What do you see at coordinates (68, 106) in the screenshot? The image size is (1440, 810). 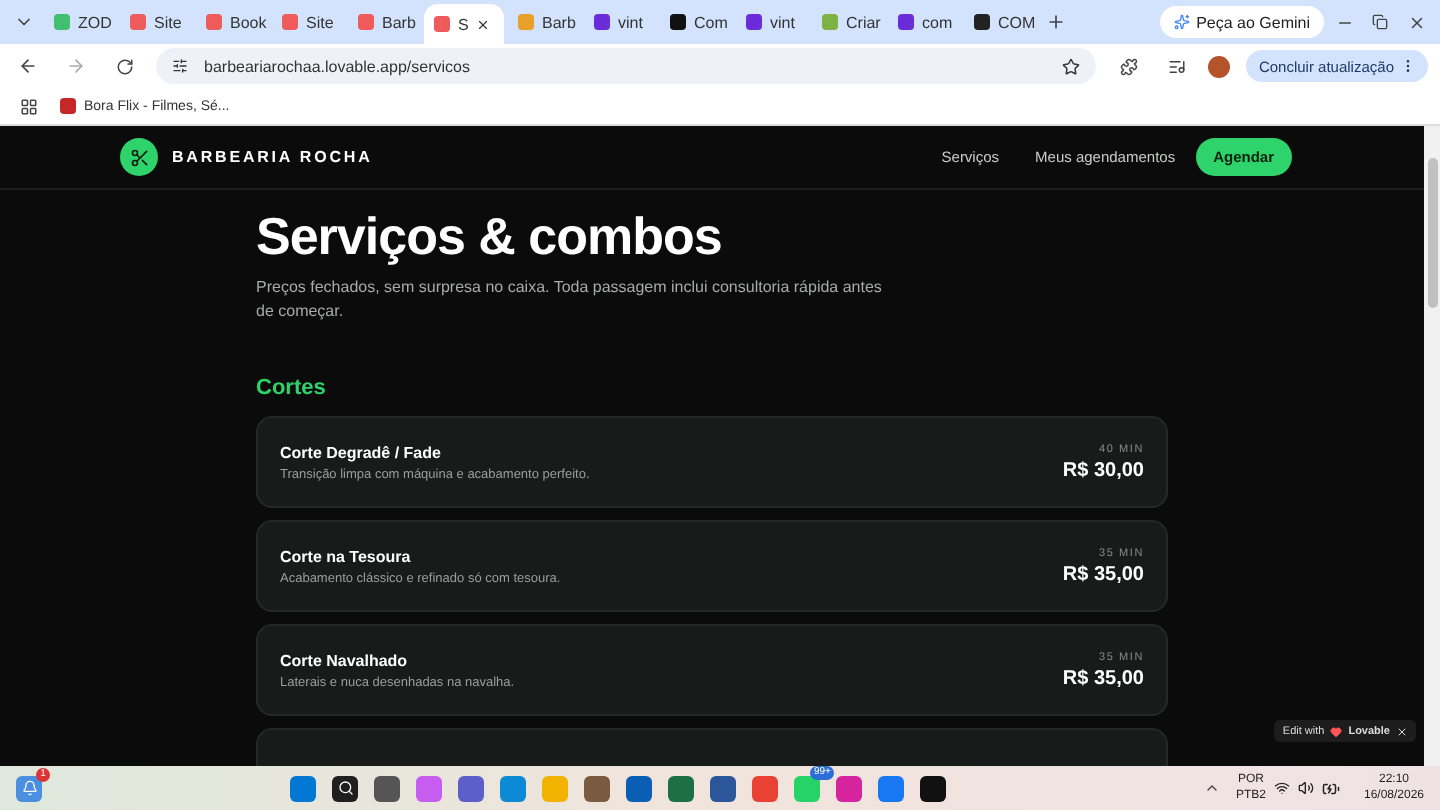 I see `site-favicon-icon` at bounding box center [68, 106].